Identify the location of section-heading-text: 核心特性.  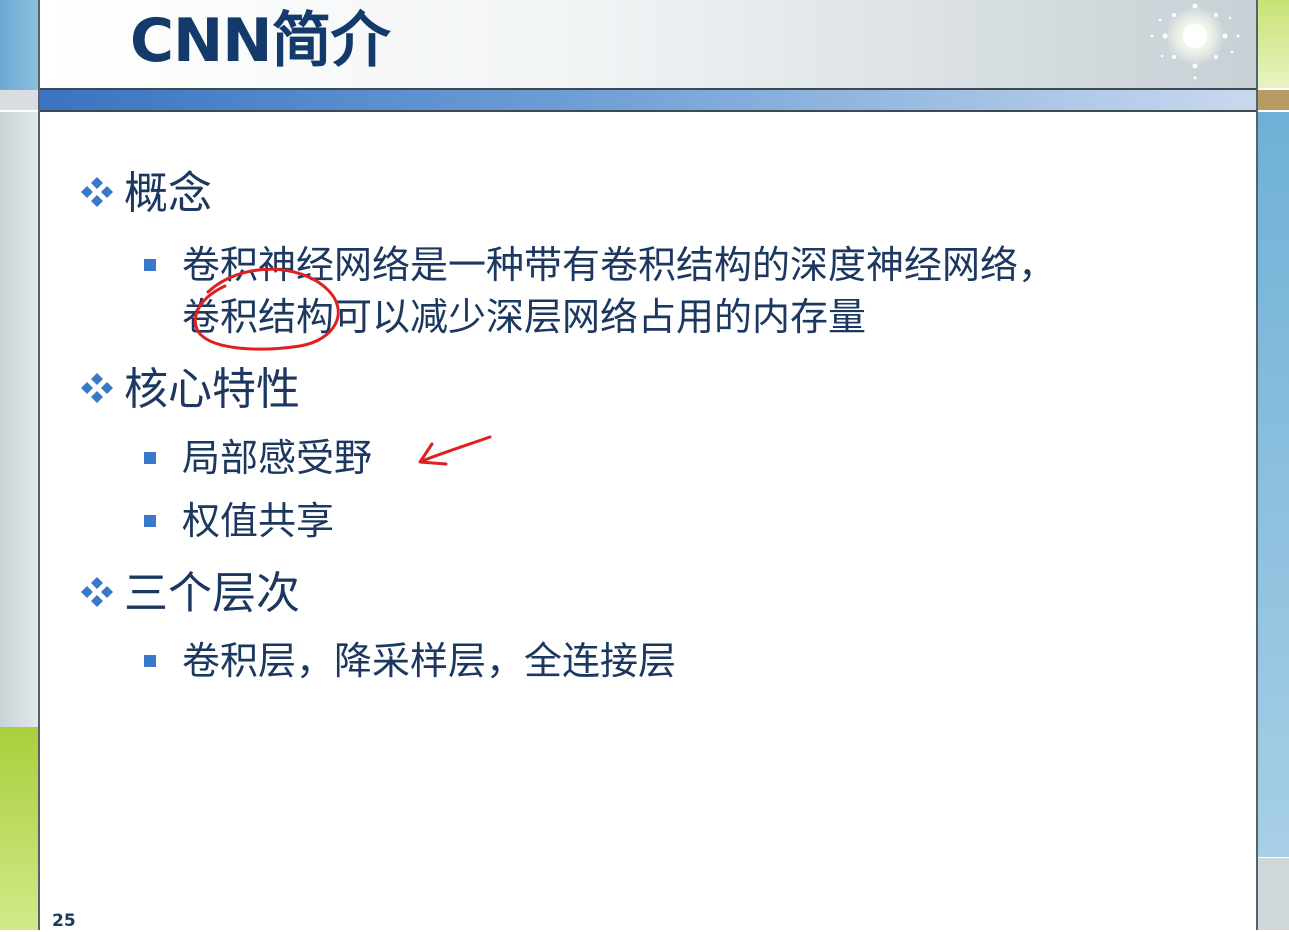
(212, 389).